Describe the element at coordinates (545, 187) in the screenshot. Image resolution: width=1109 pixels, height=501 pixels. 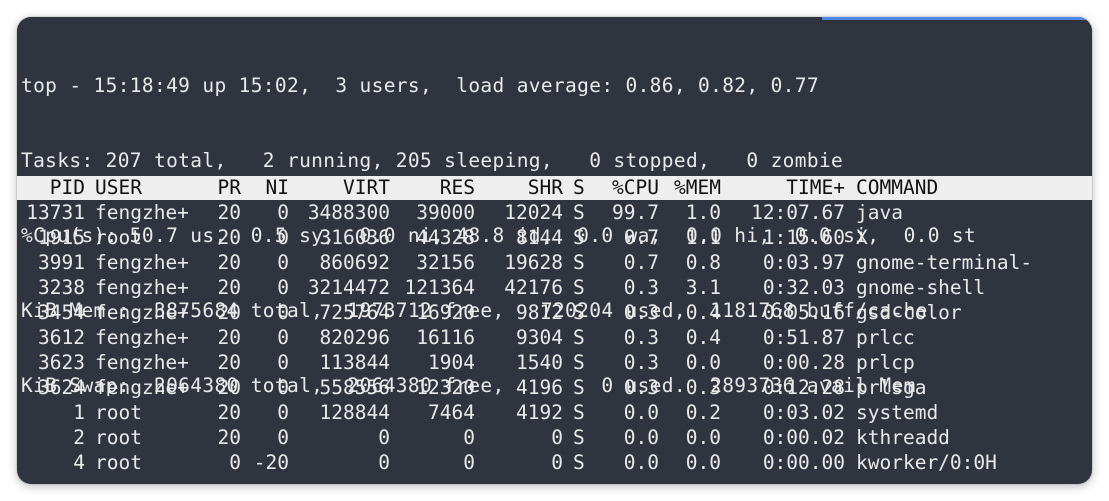
I see `header-shr: SHR` at that location.